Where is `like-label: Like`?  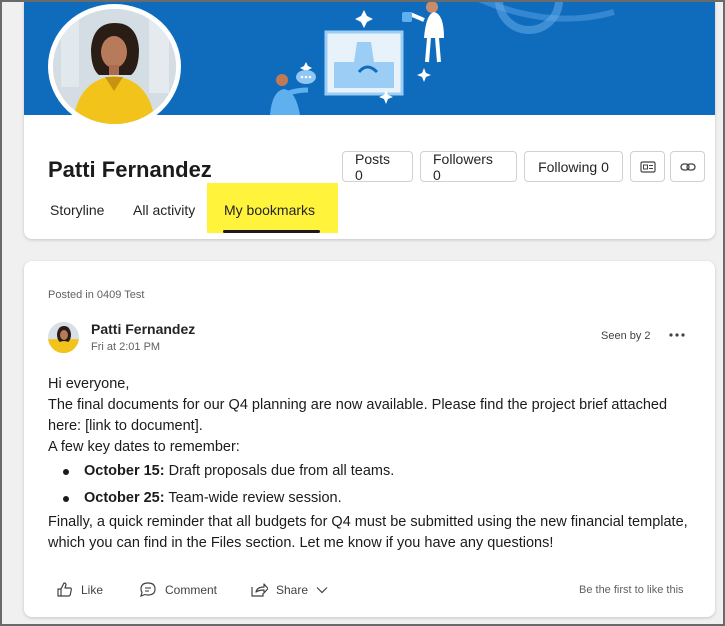 like-label: Like is located at coordinates (92, 589).